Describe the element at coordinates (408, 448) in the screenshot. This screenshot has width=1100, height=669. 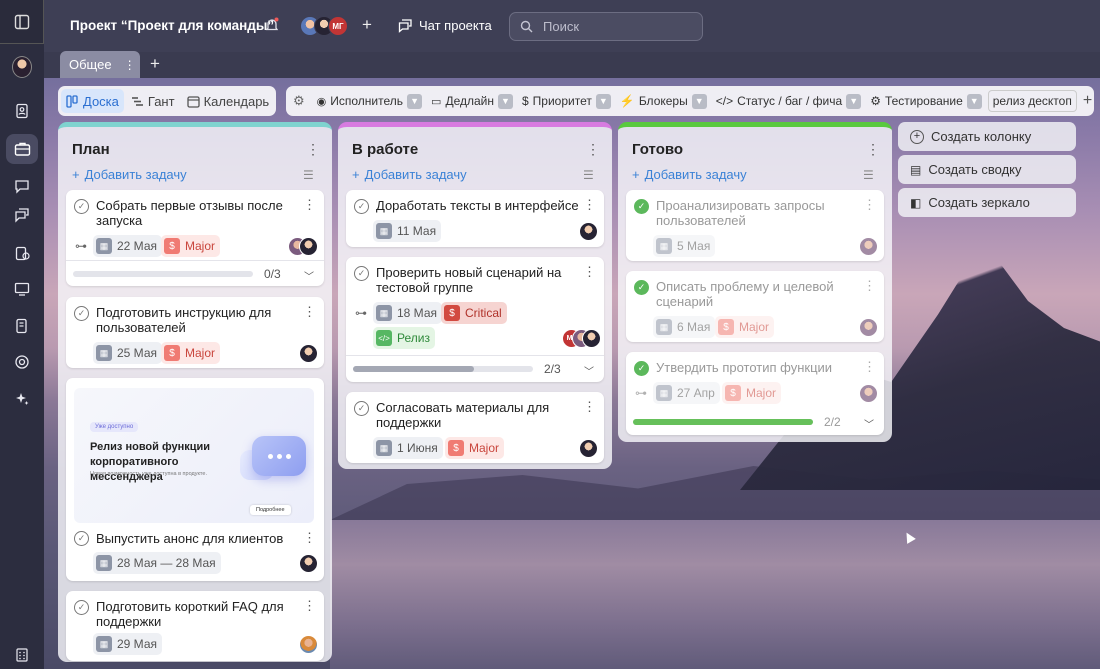
I see `deadline-badge: ▦ 1 Июня` at that location.